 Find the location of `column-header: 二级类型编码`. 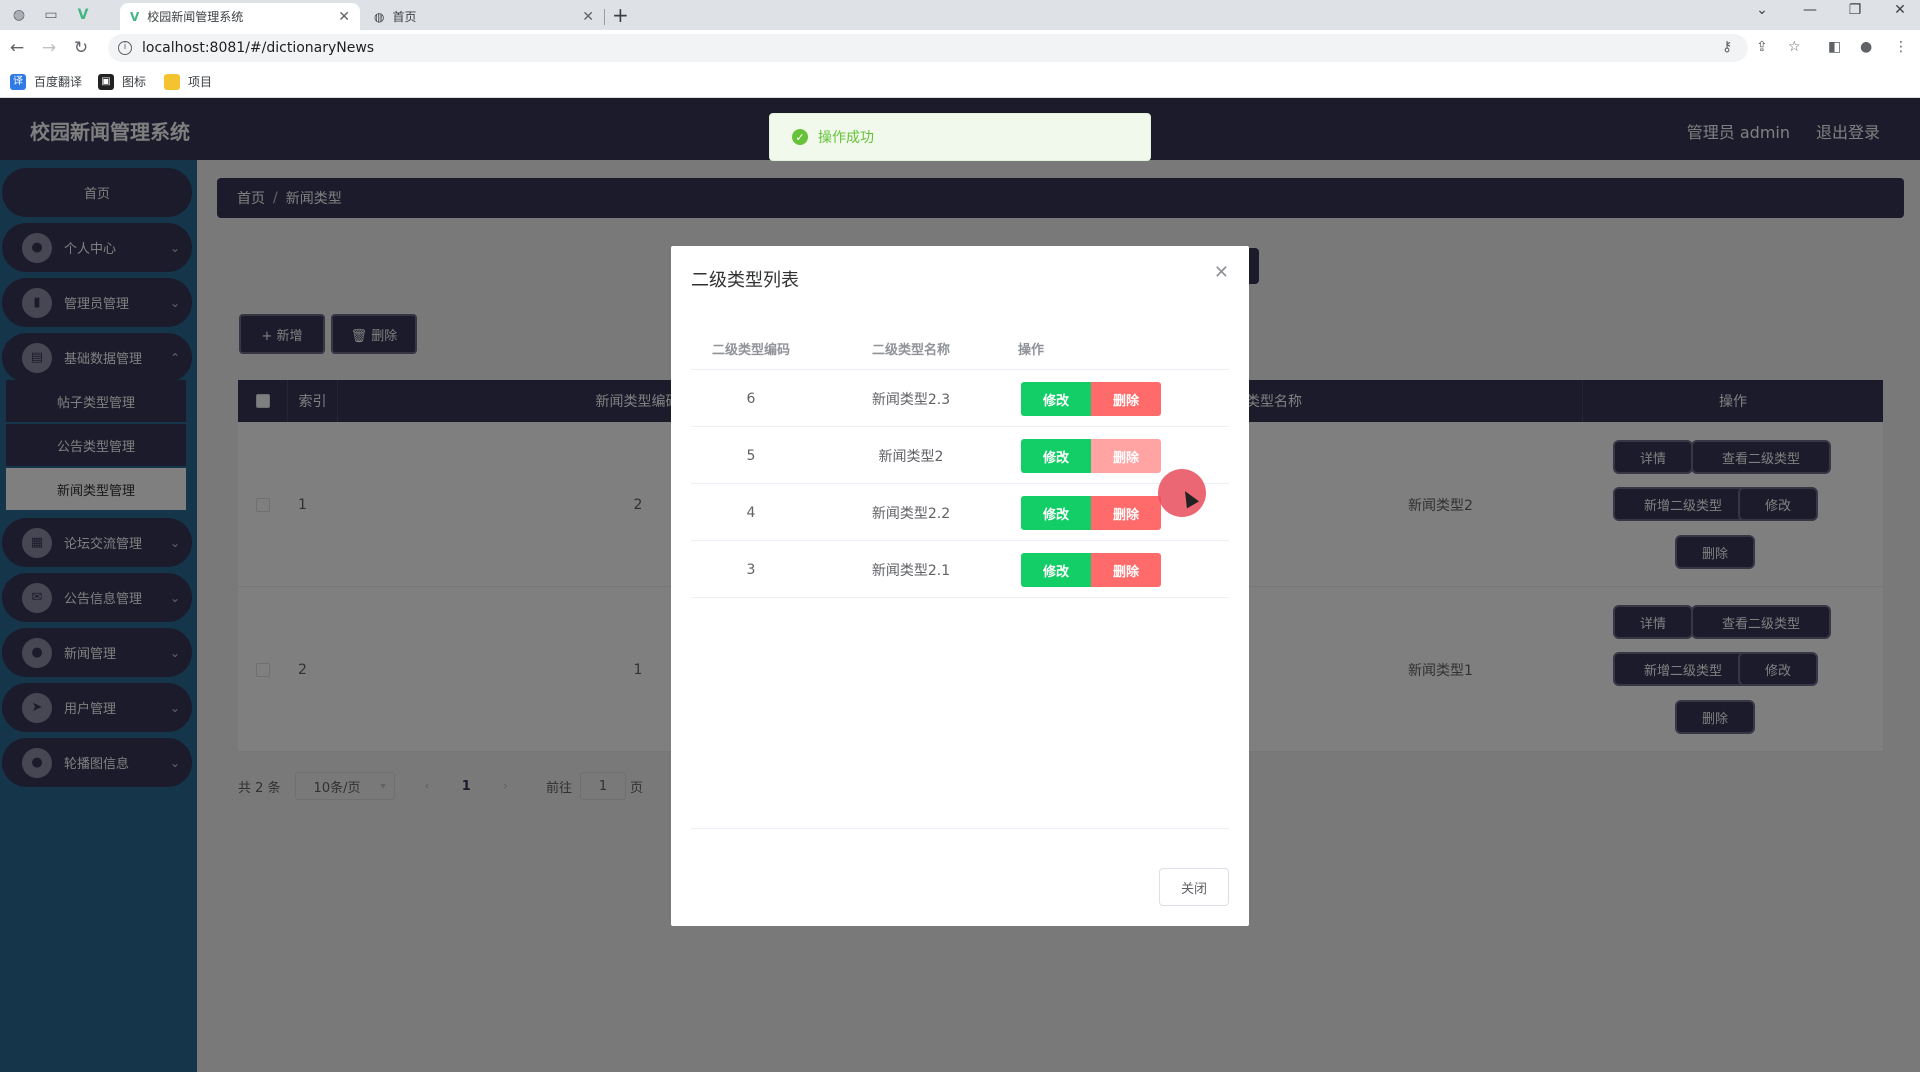

column-header: 二级类型编码 is located at coordinates (750, 350).